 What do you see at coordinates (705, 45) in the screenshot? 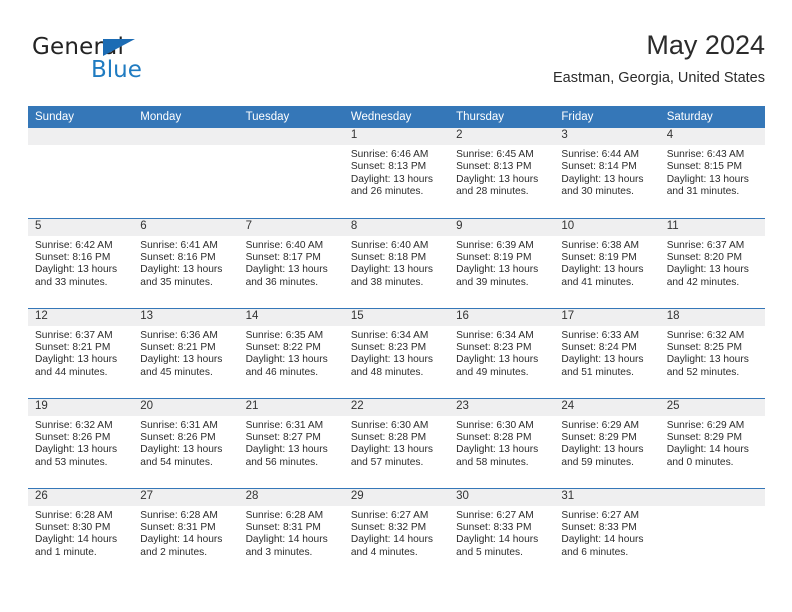
I see `page-title: May 2024` at bounding box center [705, 45].